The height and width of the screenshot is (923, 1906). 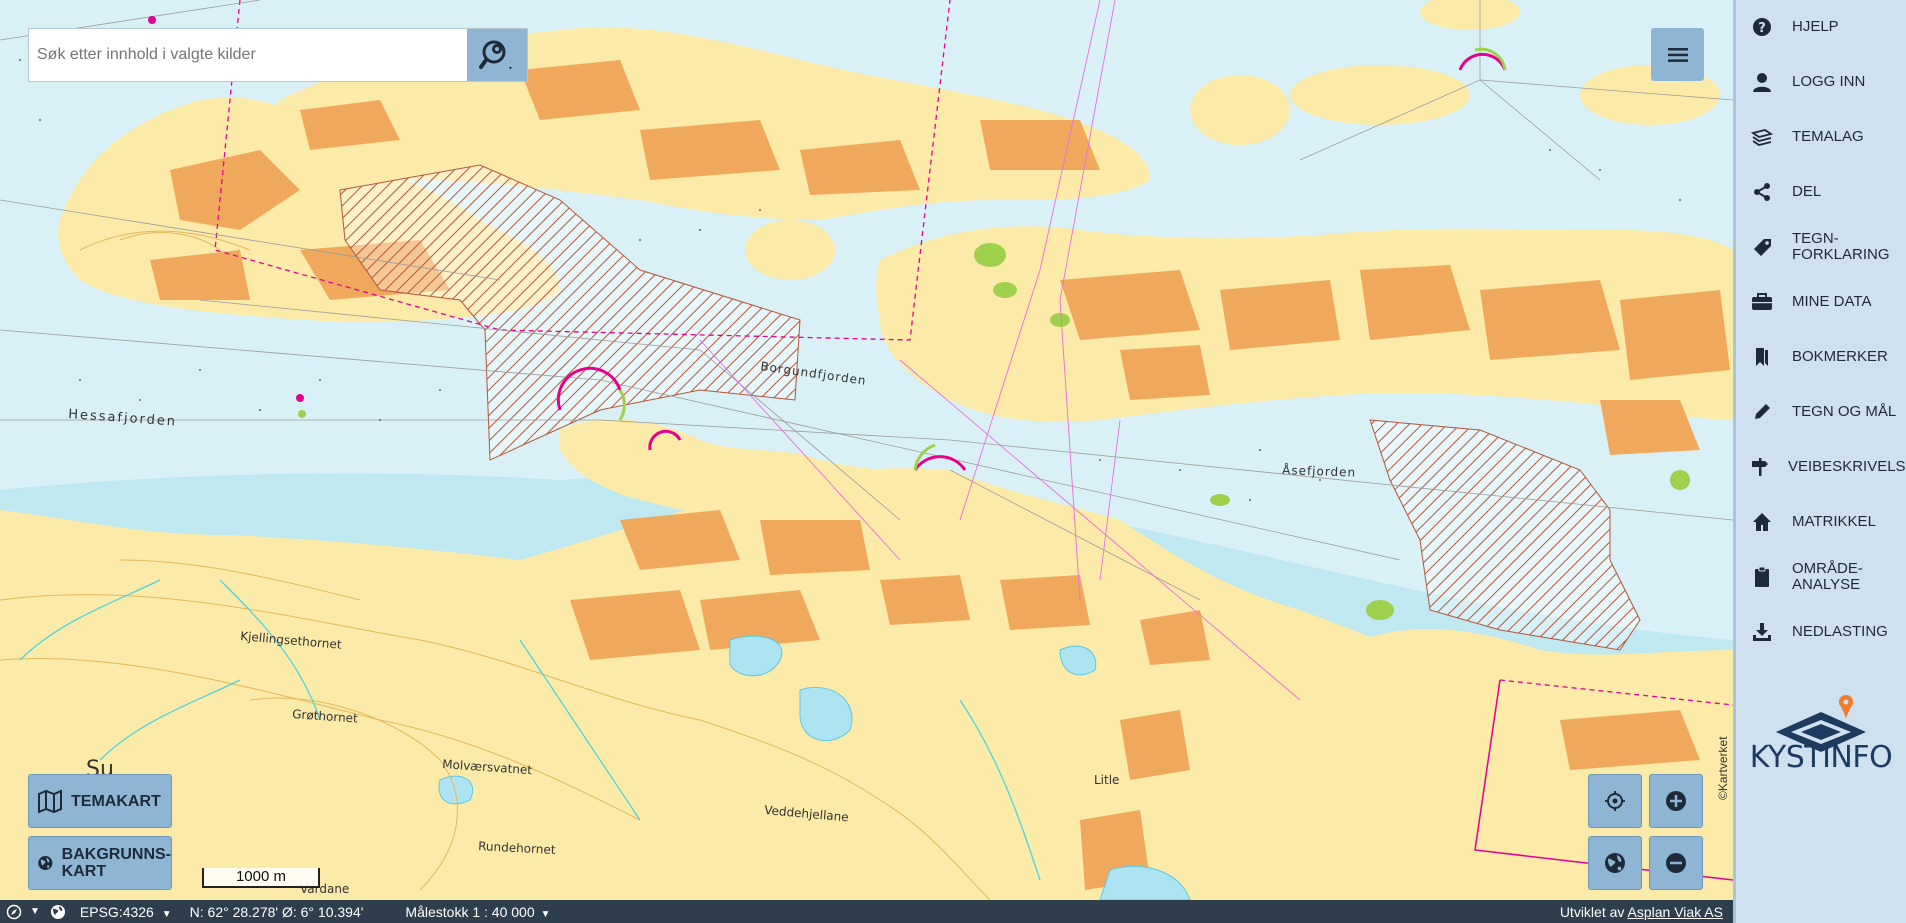 I want to click on scale-bar: 1000 m, so click(x=261, y=878).